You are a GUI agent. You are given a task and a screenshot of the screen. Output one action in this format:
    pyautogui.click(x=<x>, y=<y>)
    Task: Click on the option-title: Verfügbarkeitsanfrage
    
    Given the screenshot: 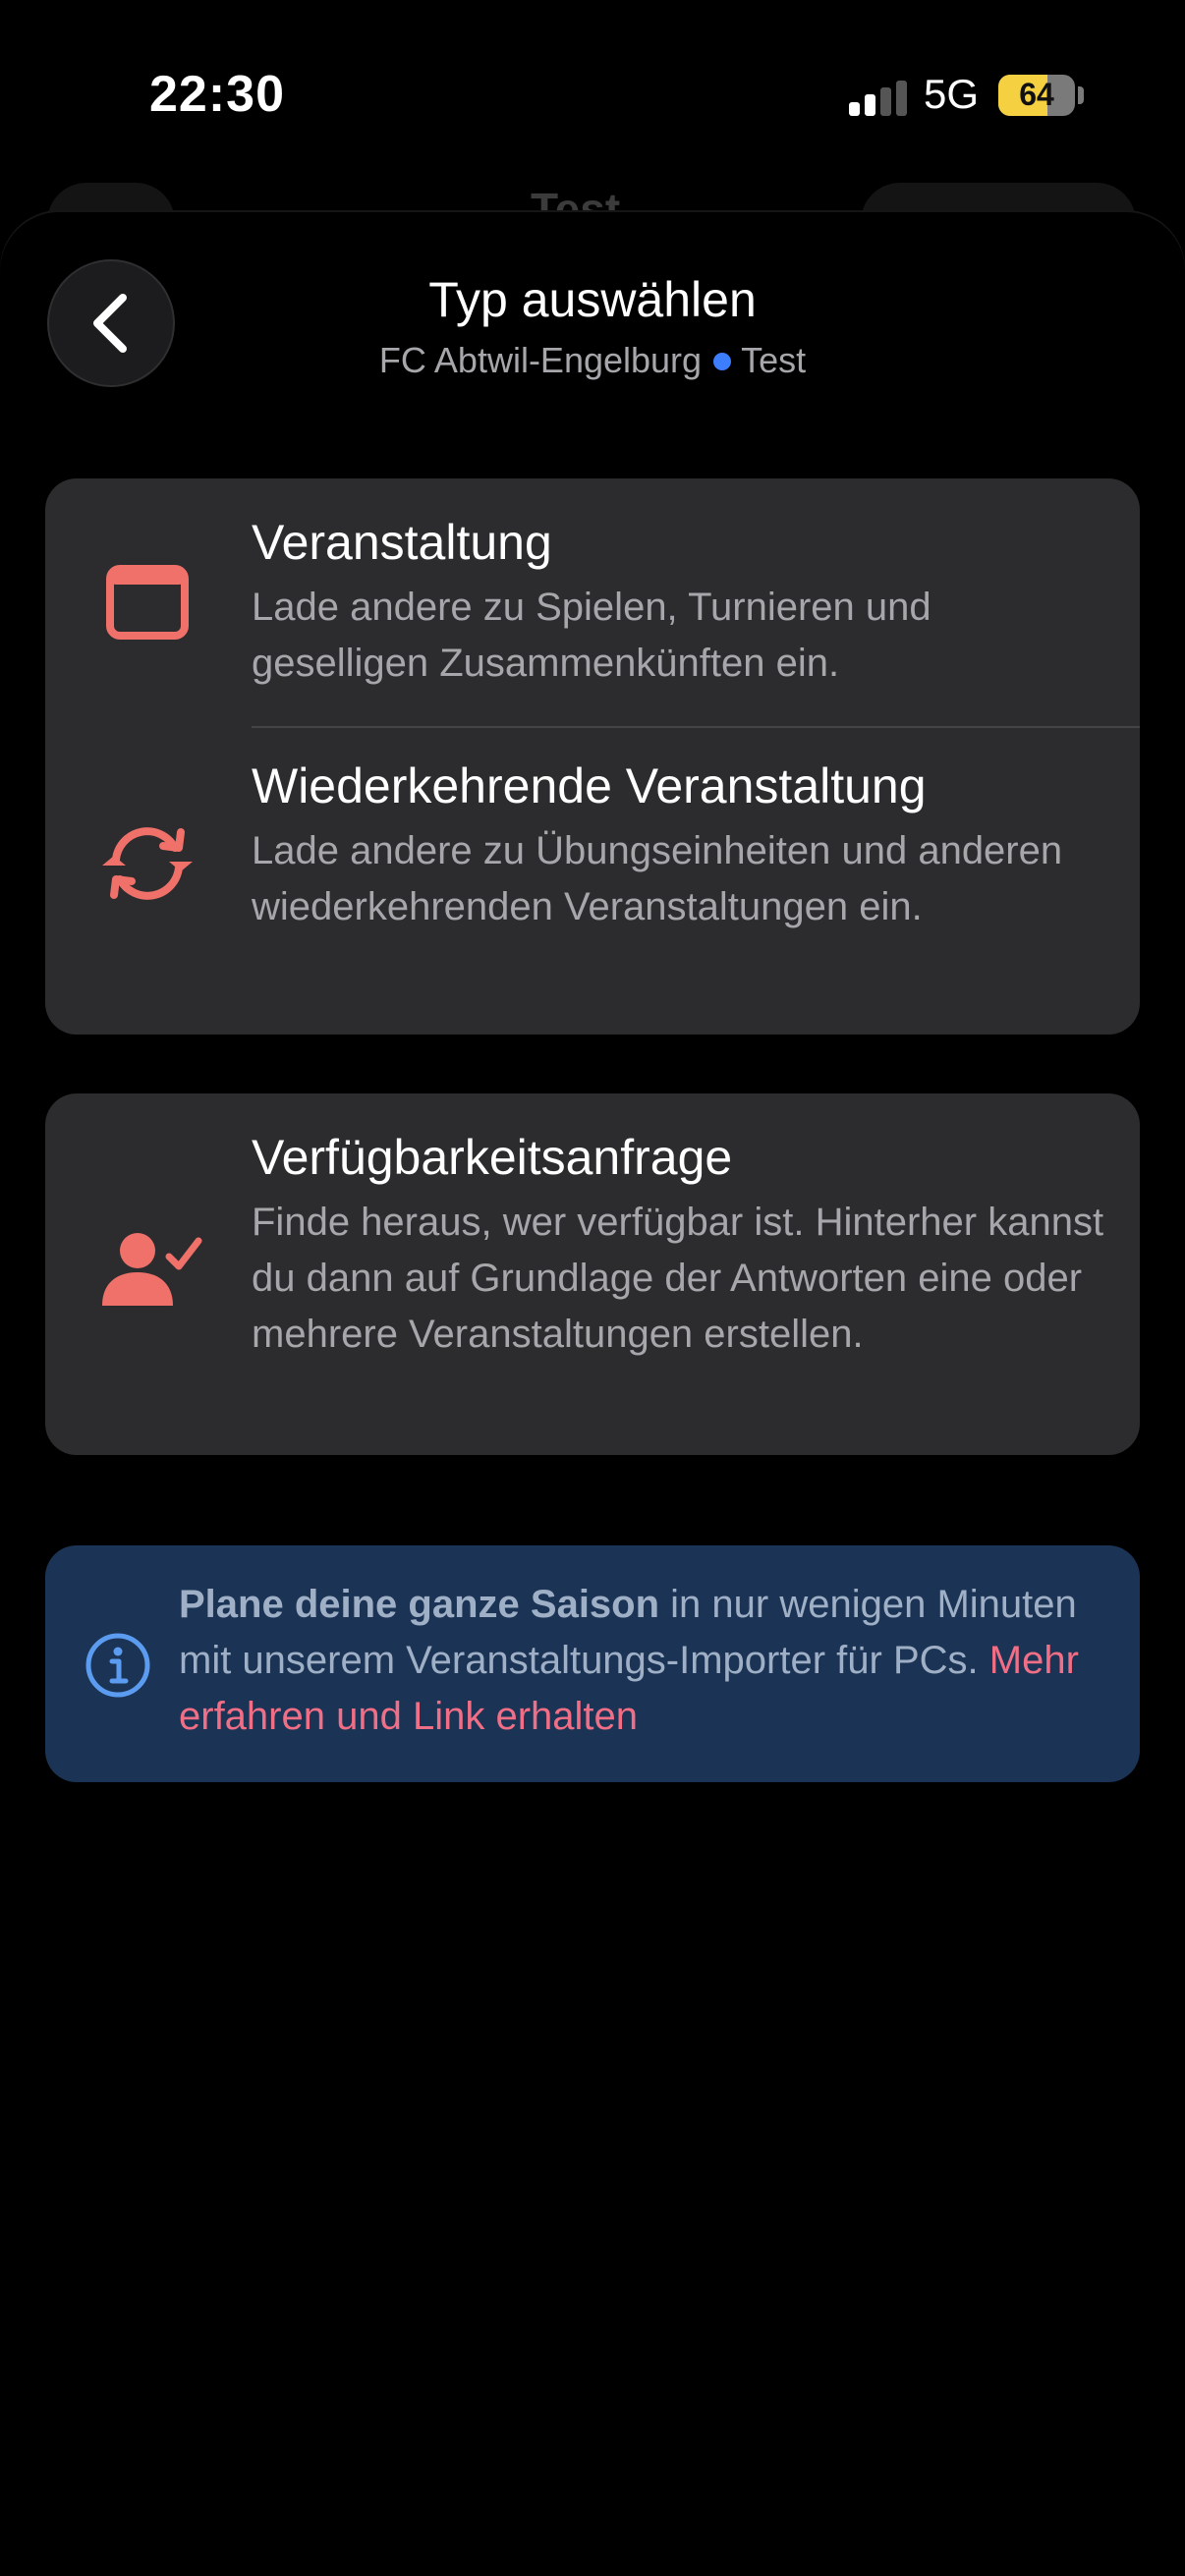 What is the action you would take?
    pyautogui.click(x=493, y=1157)
    